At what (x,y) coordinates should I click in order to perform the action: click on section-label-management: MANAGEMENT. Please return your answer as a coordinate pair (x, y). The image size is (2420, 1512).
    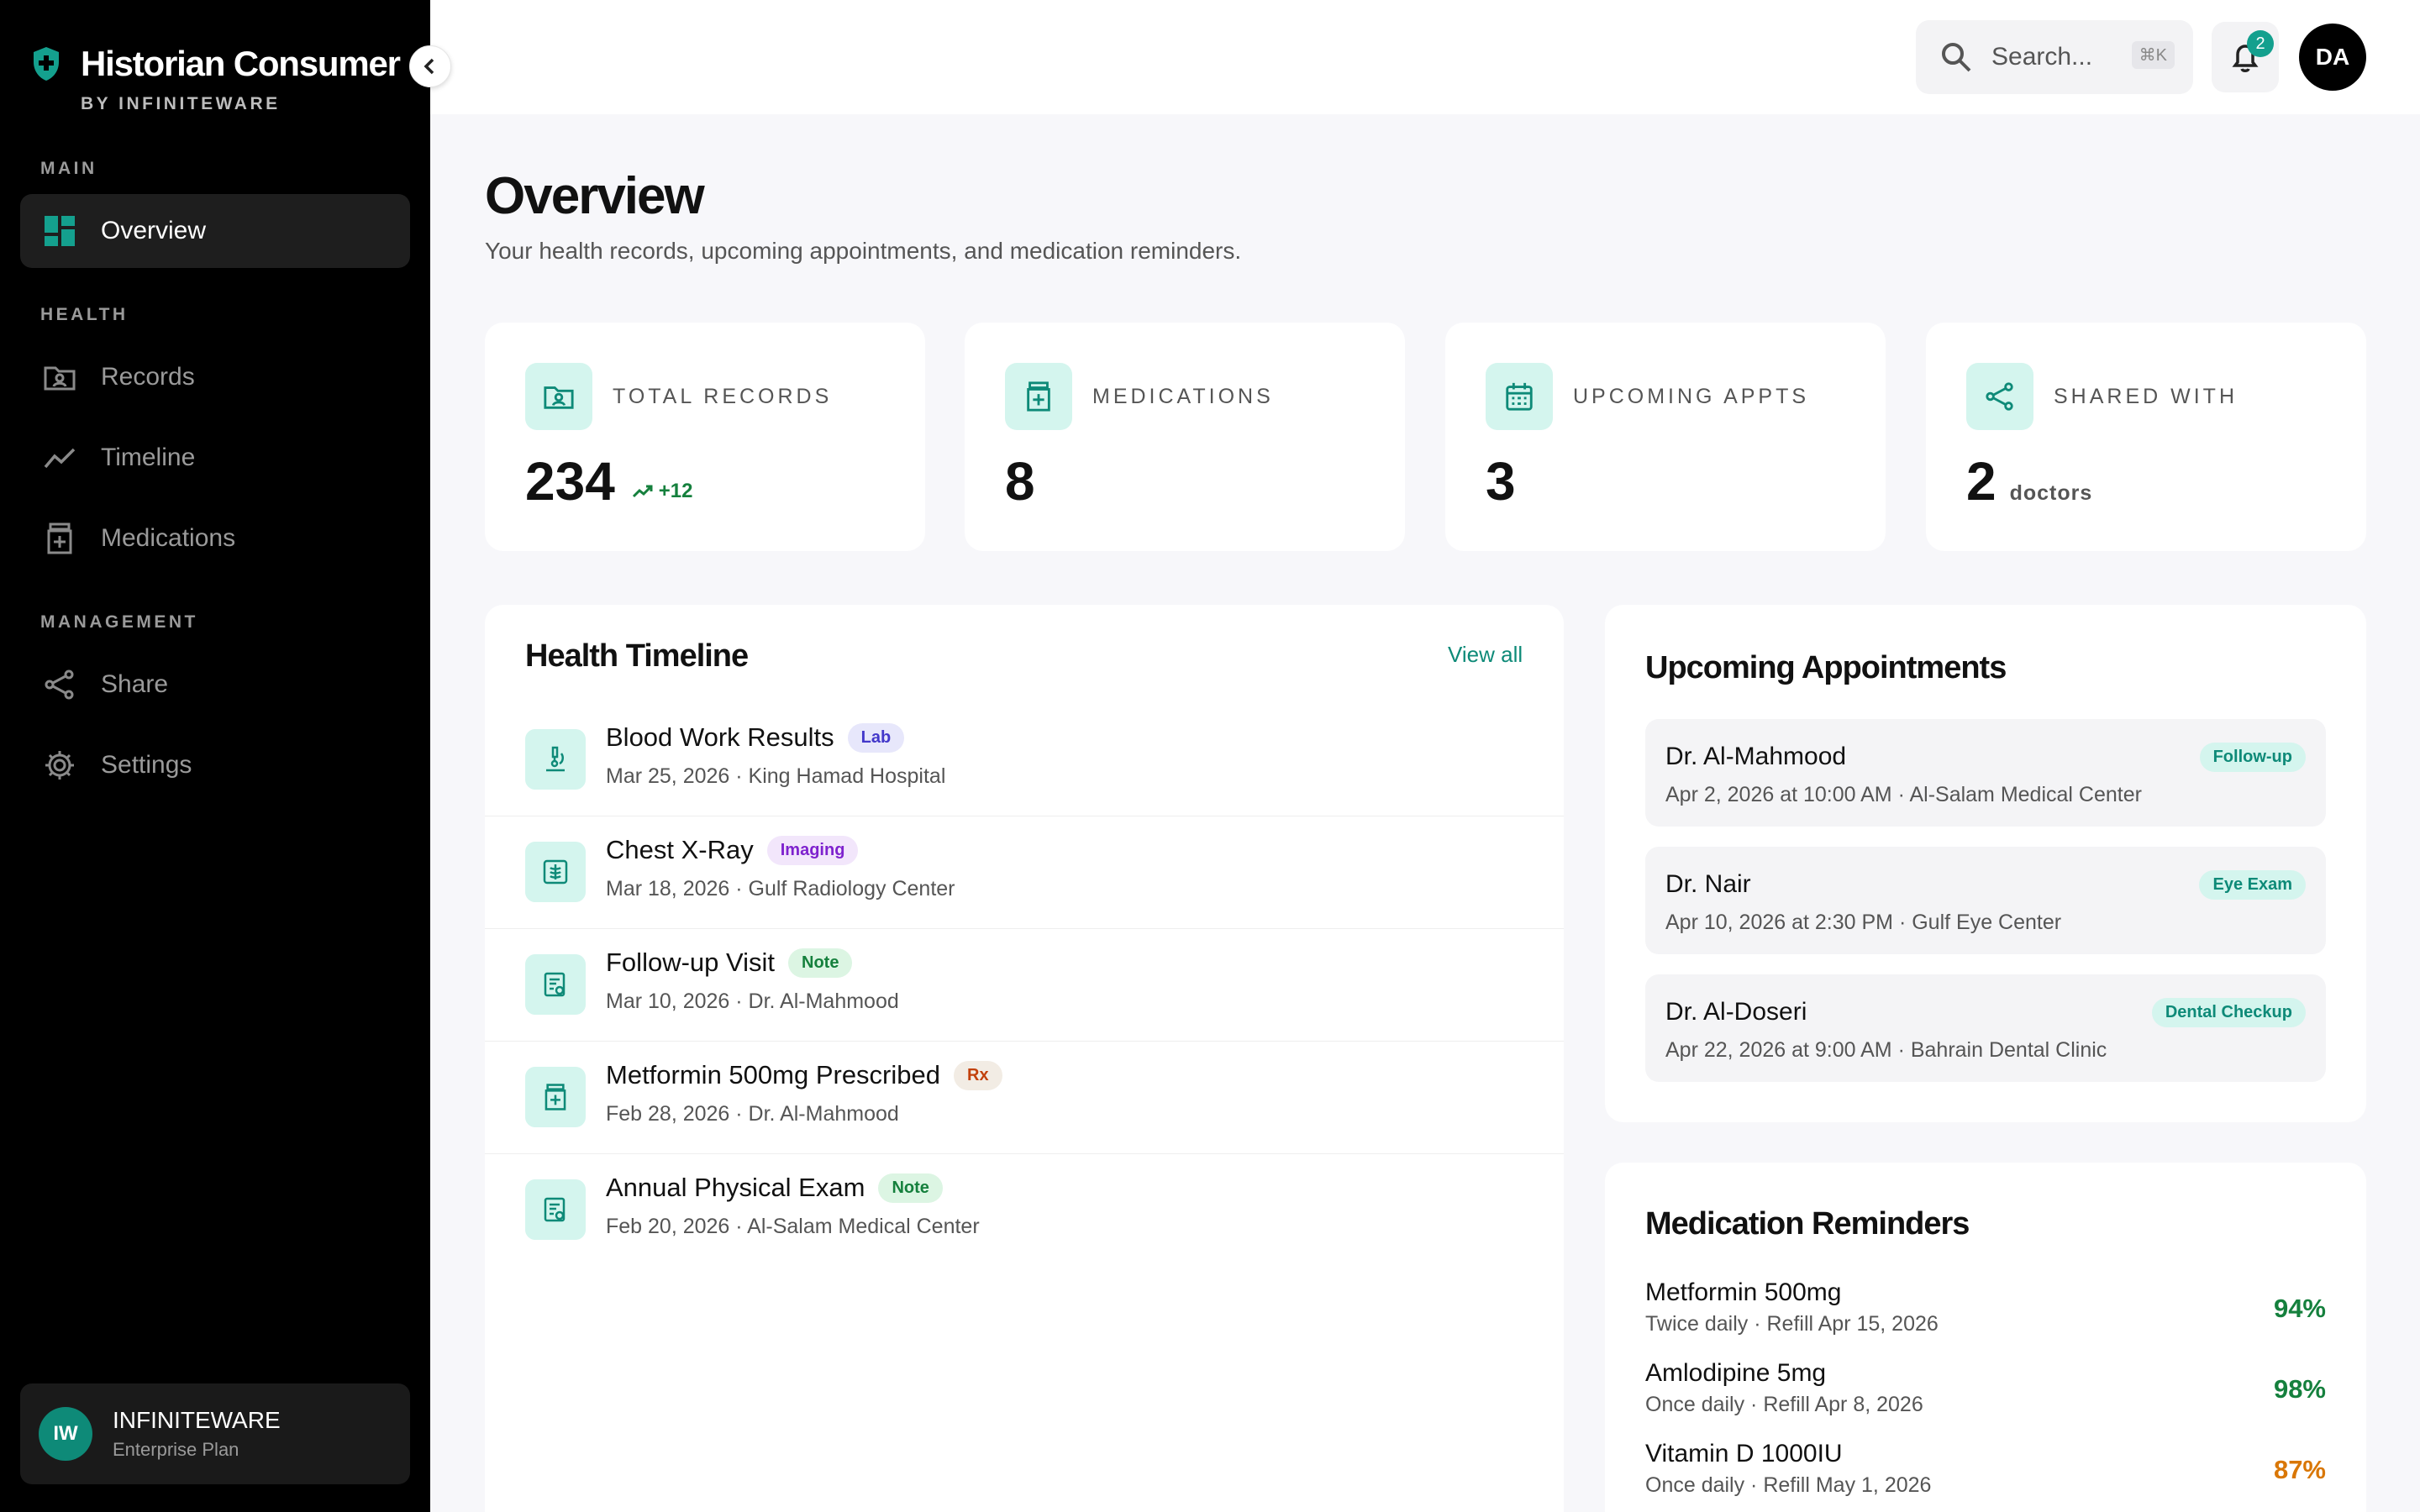
    Looking at the image, I should click on (119, 622).